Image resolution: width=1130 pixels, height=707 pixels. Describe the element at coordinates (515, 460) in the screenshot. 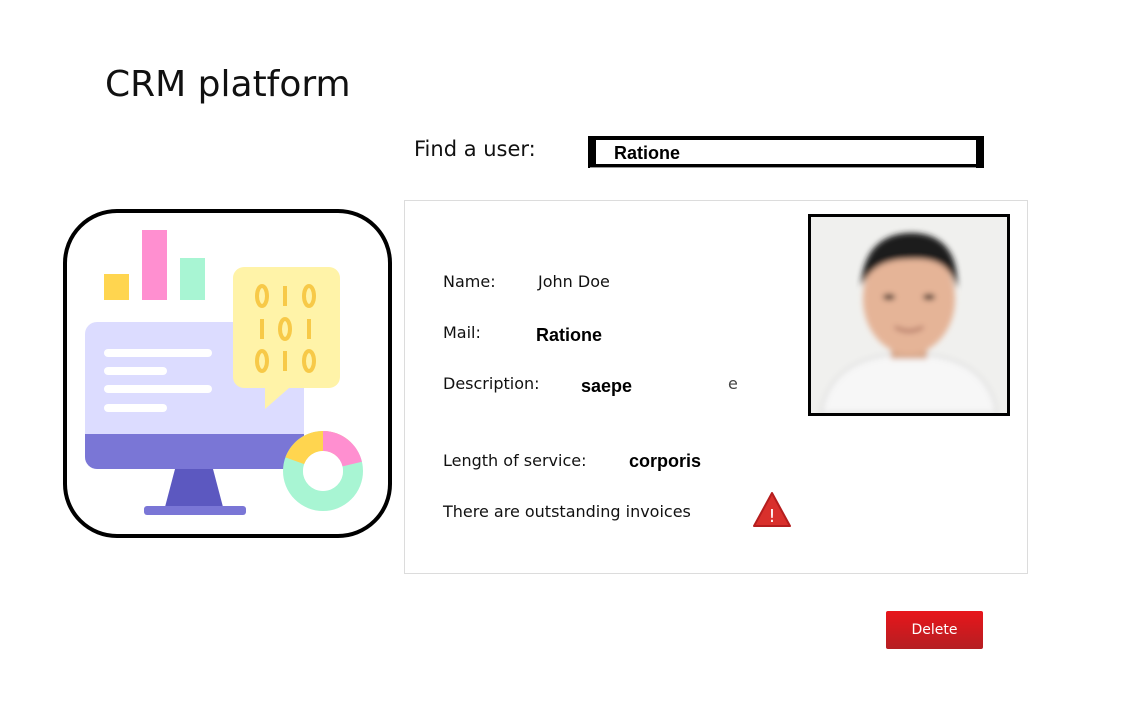

I see `service-label: Length of service:` at that location.